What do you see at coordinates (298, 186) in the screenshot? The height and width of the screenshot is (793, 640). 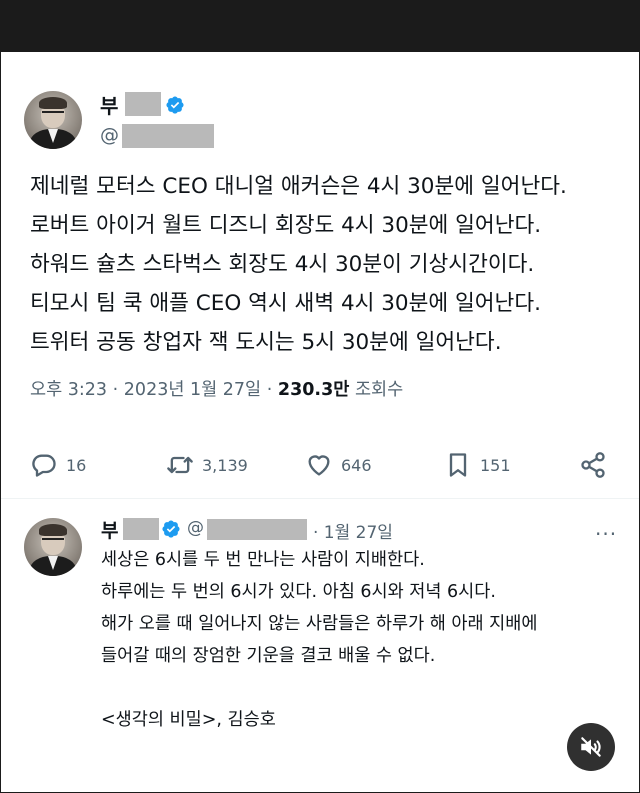 I see `tweet-line: 제네럴 모터스 CEO 대니얼 애커슨은 4시 30분에 일어난다.` at bounding box center [298, 186].